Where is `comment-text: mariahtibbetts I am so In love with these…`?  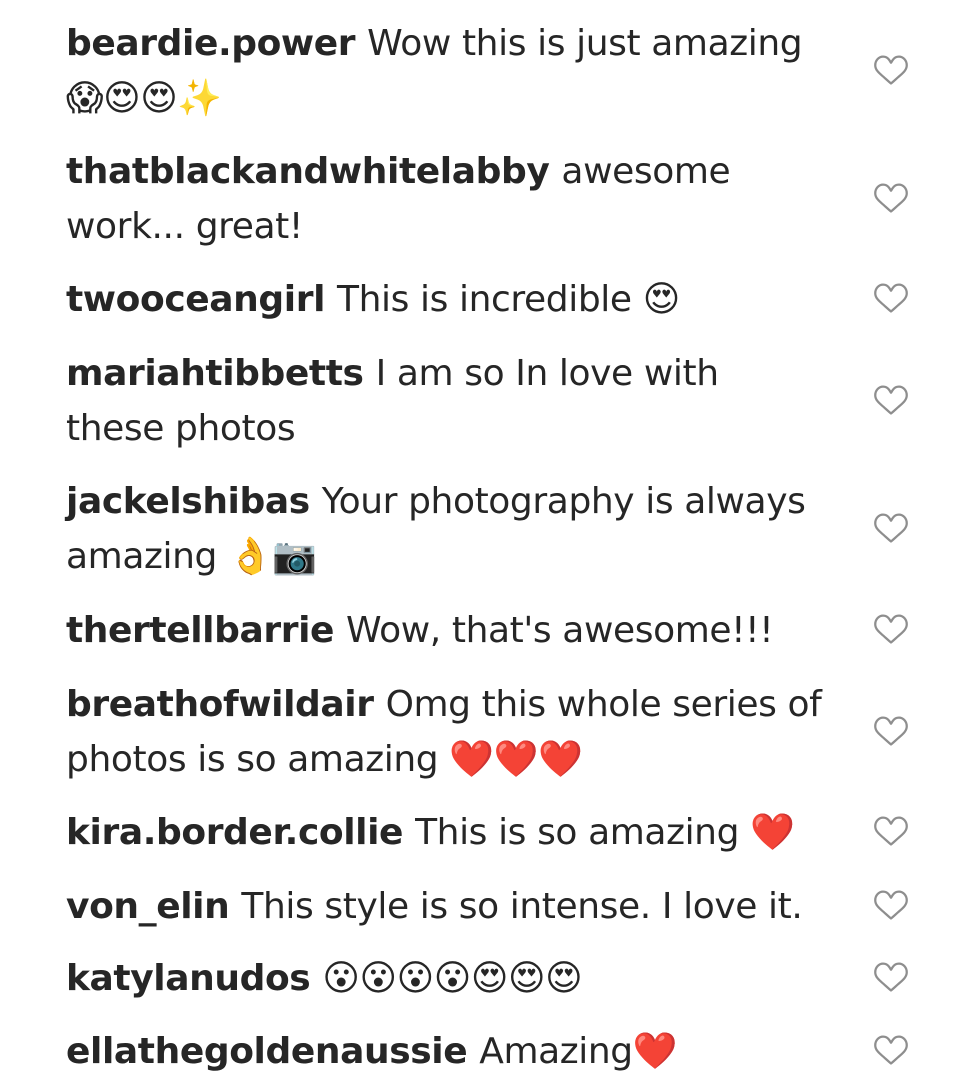 comment-text: mariahtibbetts I am so In love with these… is located at coordinates (446, 401).